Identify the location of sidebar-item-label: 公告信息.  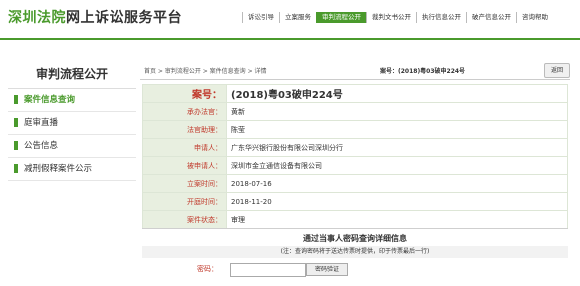
(41, 146).